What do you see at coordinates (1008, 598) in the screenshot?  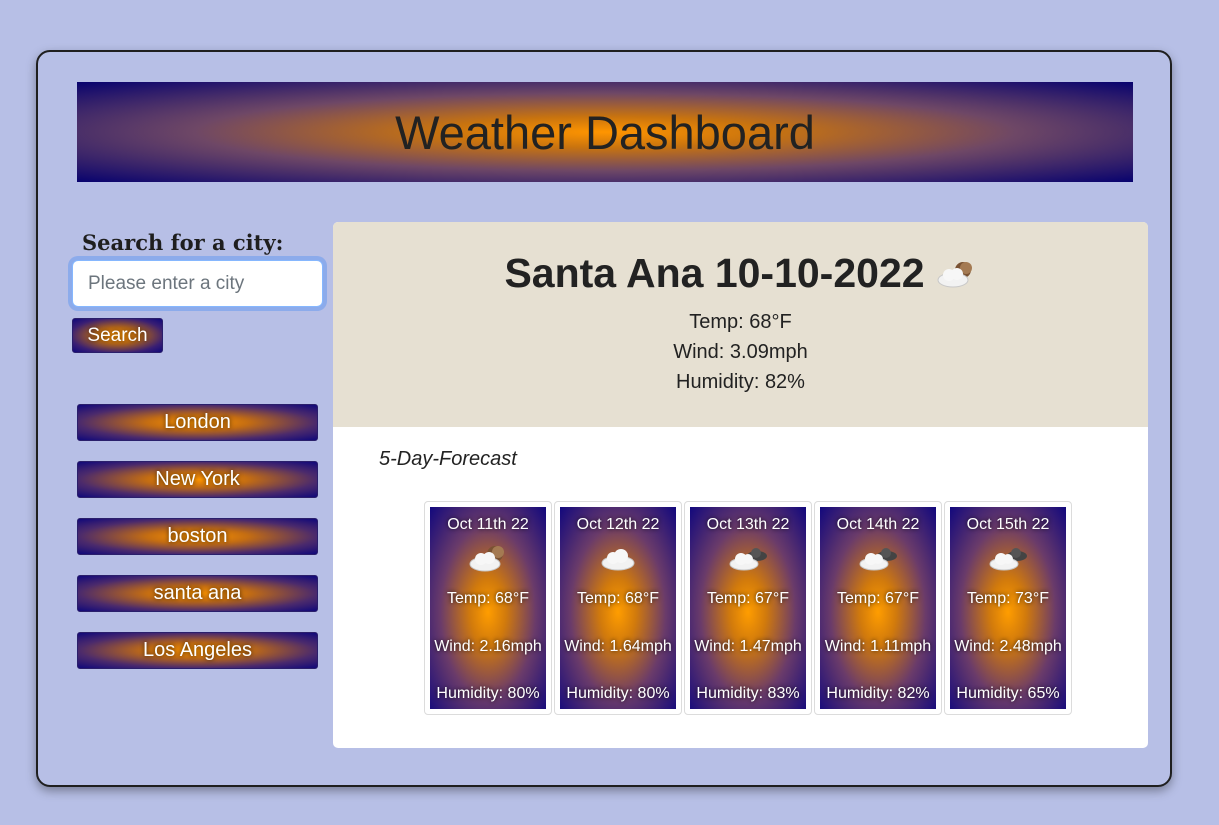 I see `forecast-temp: Temp: 73°F` at bounding box center [1008, 598].